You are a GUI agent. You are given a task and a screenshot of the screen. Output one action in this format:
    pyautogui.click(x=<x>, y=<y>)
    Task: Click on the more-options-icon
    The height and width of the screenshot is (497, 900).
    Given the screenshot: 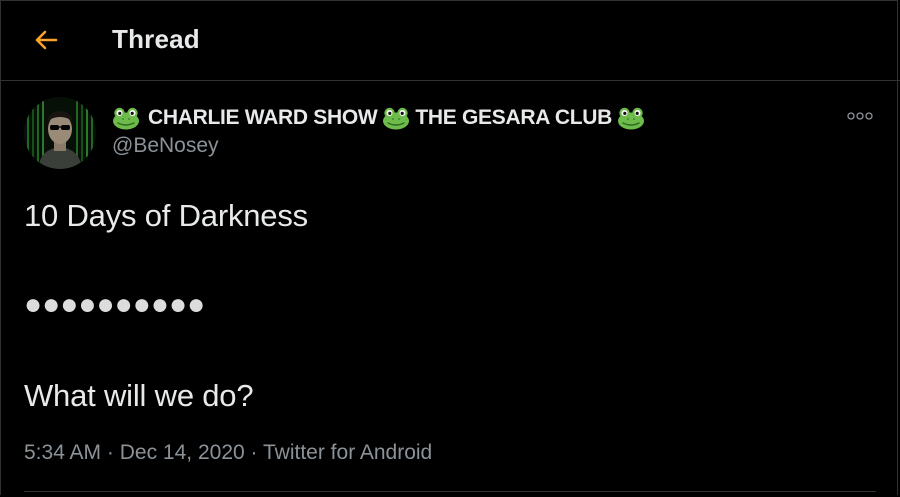 What is the action you would take?
    pyautogui.click(x=860, y=116)
    